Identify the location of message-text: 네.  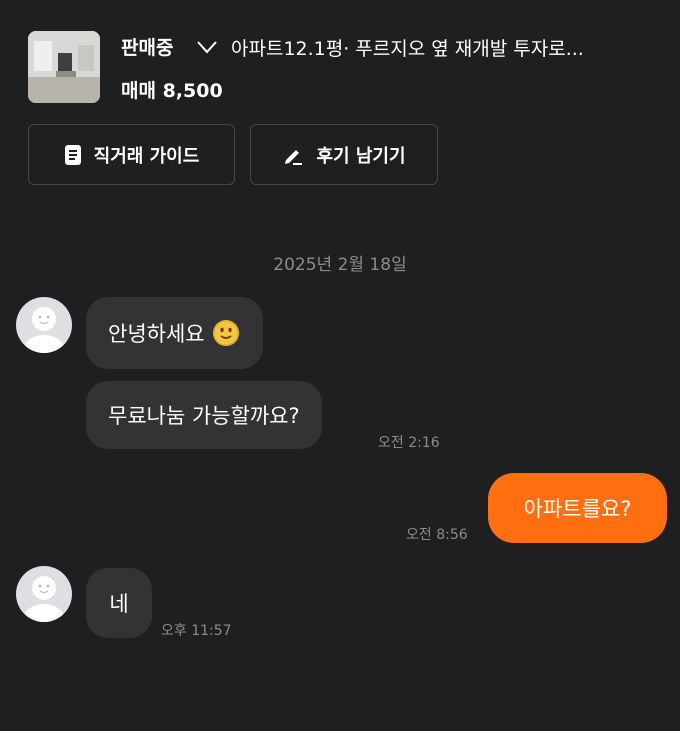
(119, 604).